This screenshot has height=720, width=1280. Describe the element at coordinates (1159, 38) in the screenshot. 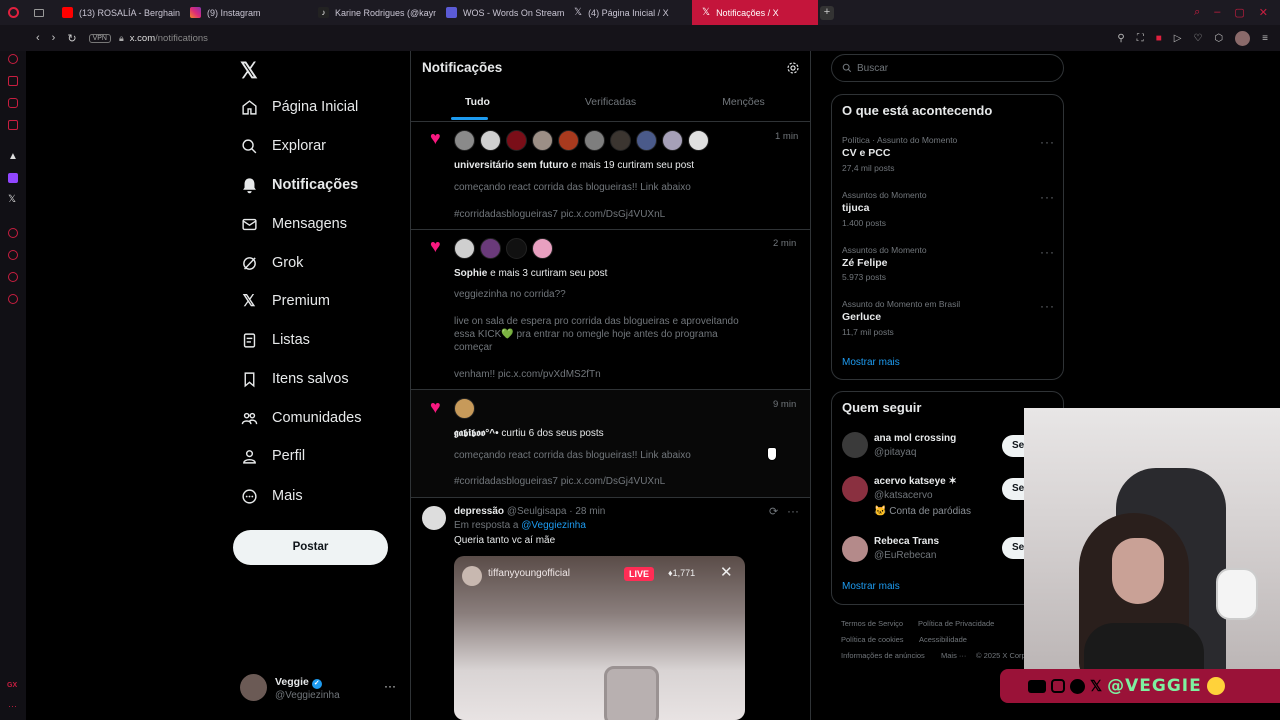

I see `shield-icon: ■` at that location.